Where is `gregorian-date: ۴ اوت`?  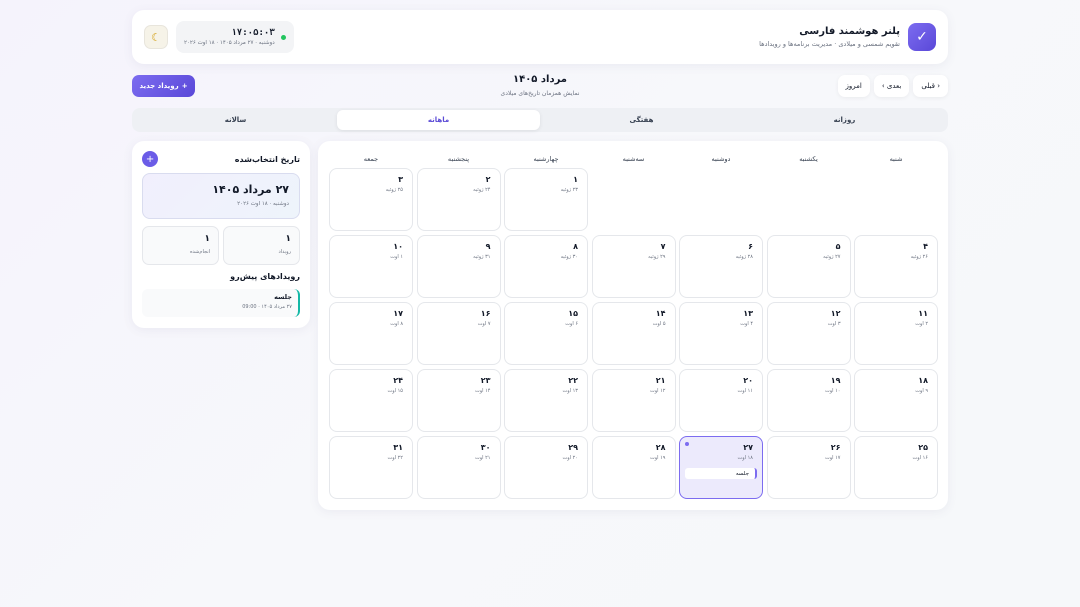 gregorian-date: ۴ اوت is located at coordinates (746, 324).